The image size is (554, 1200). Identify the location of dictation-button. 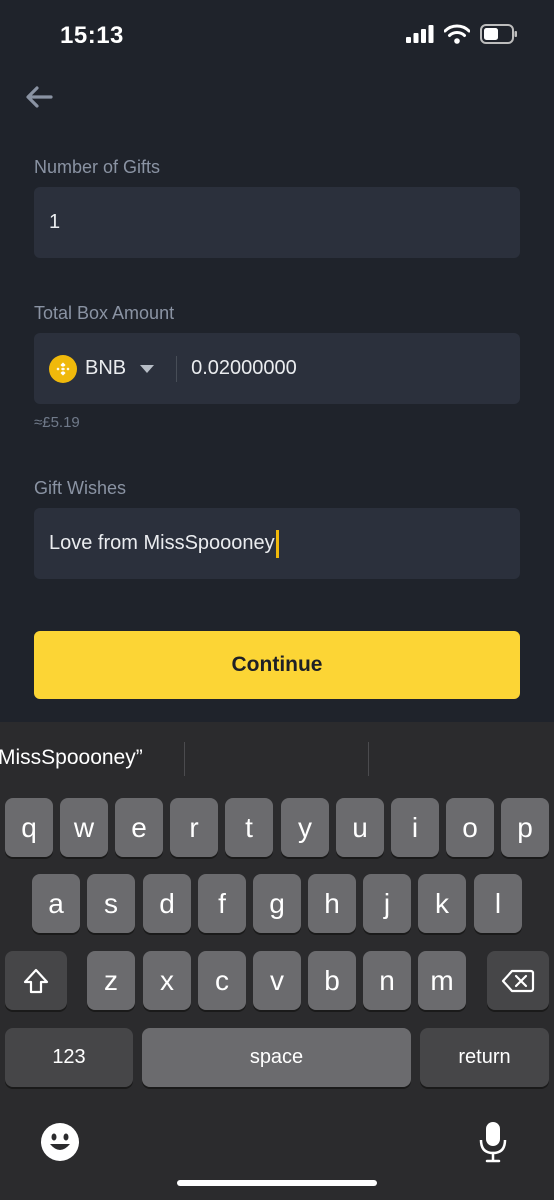
(493, 1142).